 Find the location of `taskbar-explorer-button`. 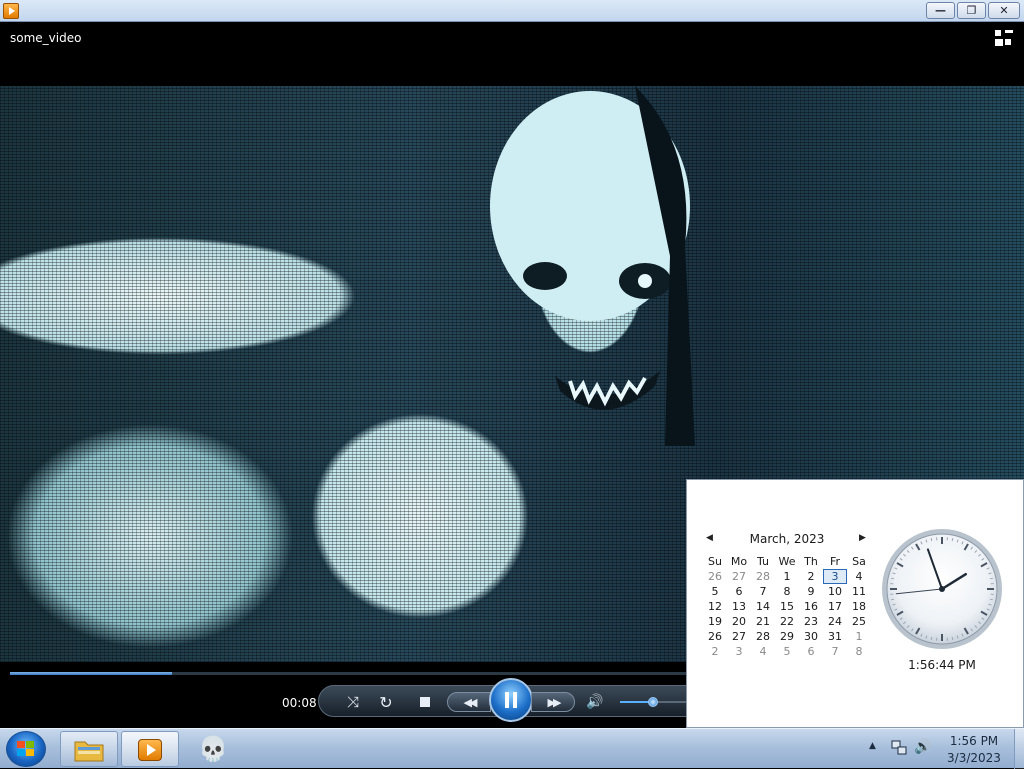

taskbar-explorer-button is located at coordinates (89, 749).